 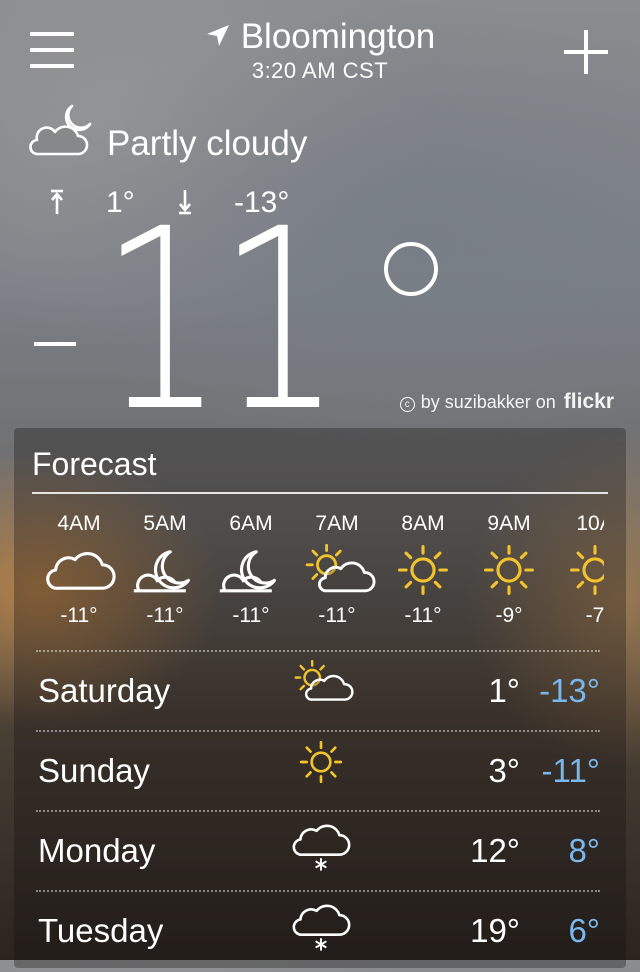 What do you see at coordinates (569, 690) in the screenshot?
I see `day-low: -13°` at bounding box center [569, 690].